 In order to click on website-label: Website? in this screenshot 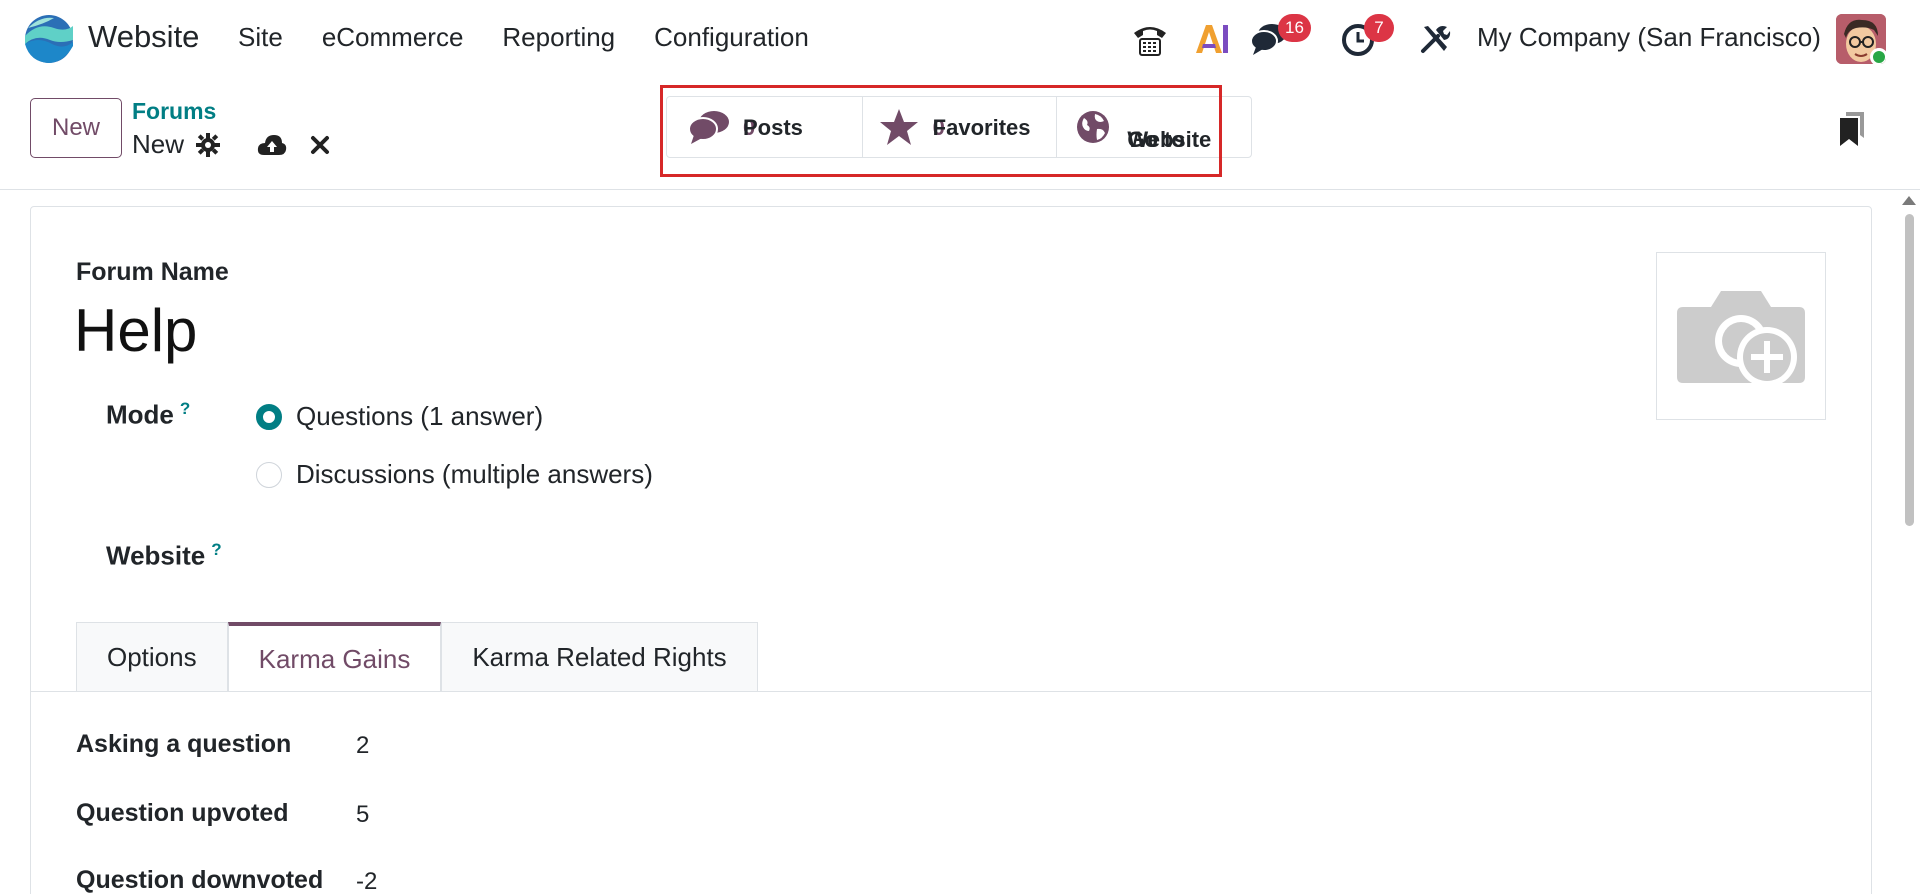, I will do `click(164, 556)`.